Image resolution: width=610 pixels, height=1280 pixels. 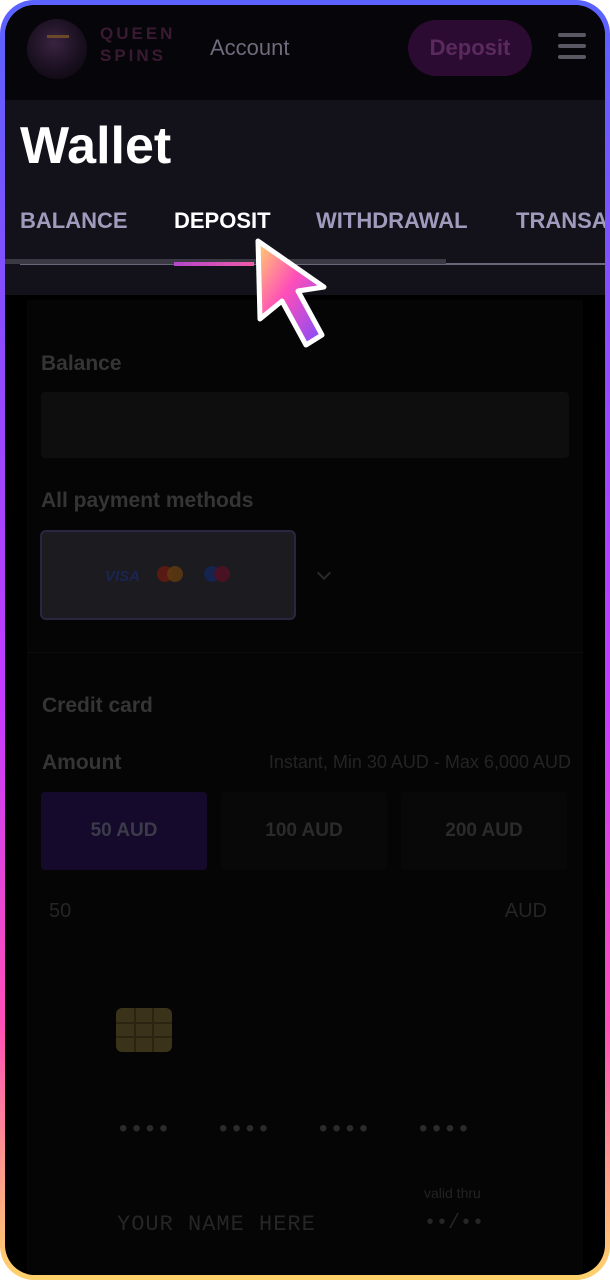 I want to click on deposit-button: Deposit, so click(x=470, y=48).